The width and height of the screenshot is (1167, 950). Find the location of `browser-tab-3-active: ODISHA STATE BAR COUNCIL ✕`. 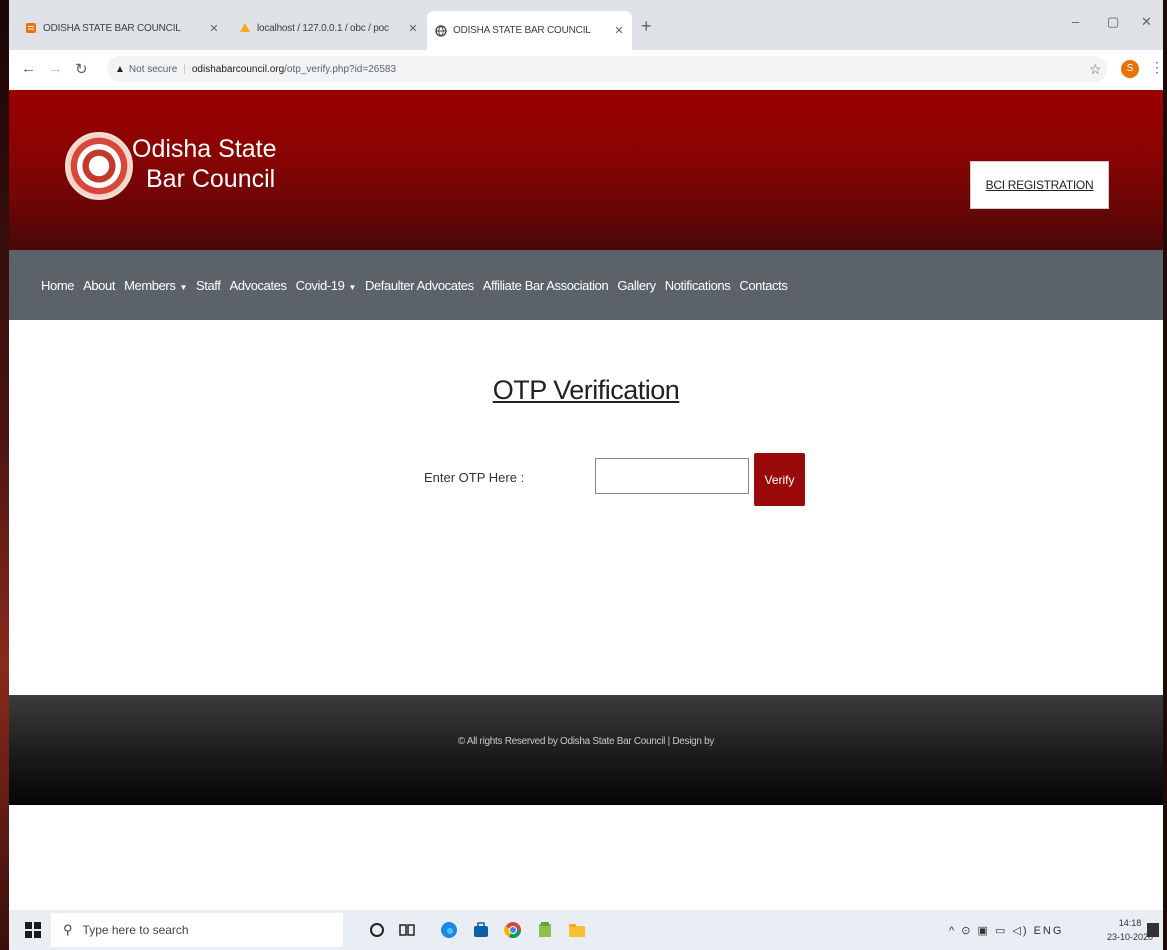

browser-tab-3-active: ODISHA STATE BAR COUNCIL ✕ is located at coordinates (529, 30).